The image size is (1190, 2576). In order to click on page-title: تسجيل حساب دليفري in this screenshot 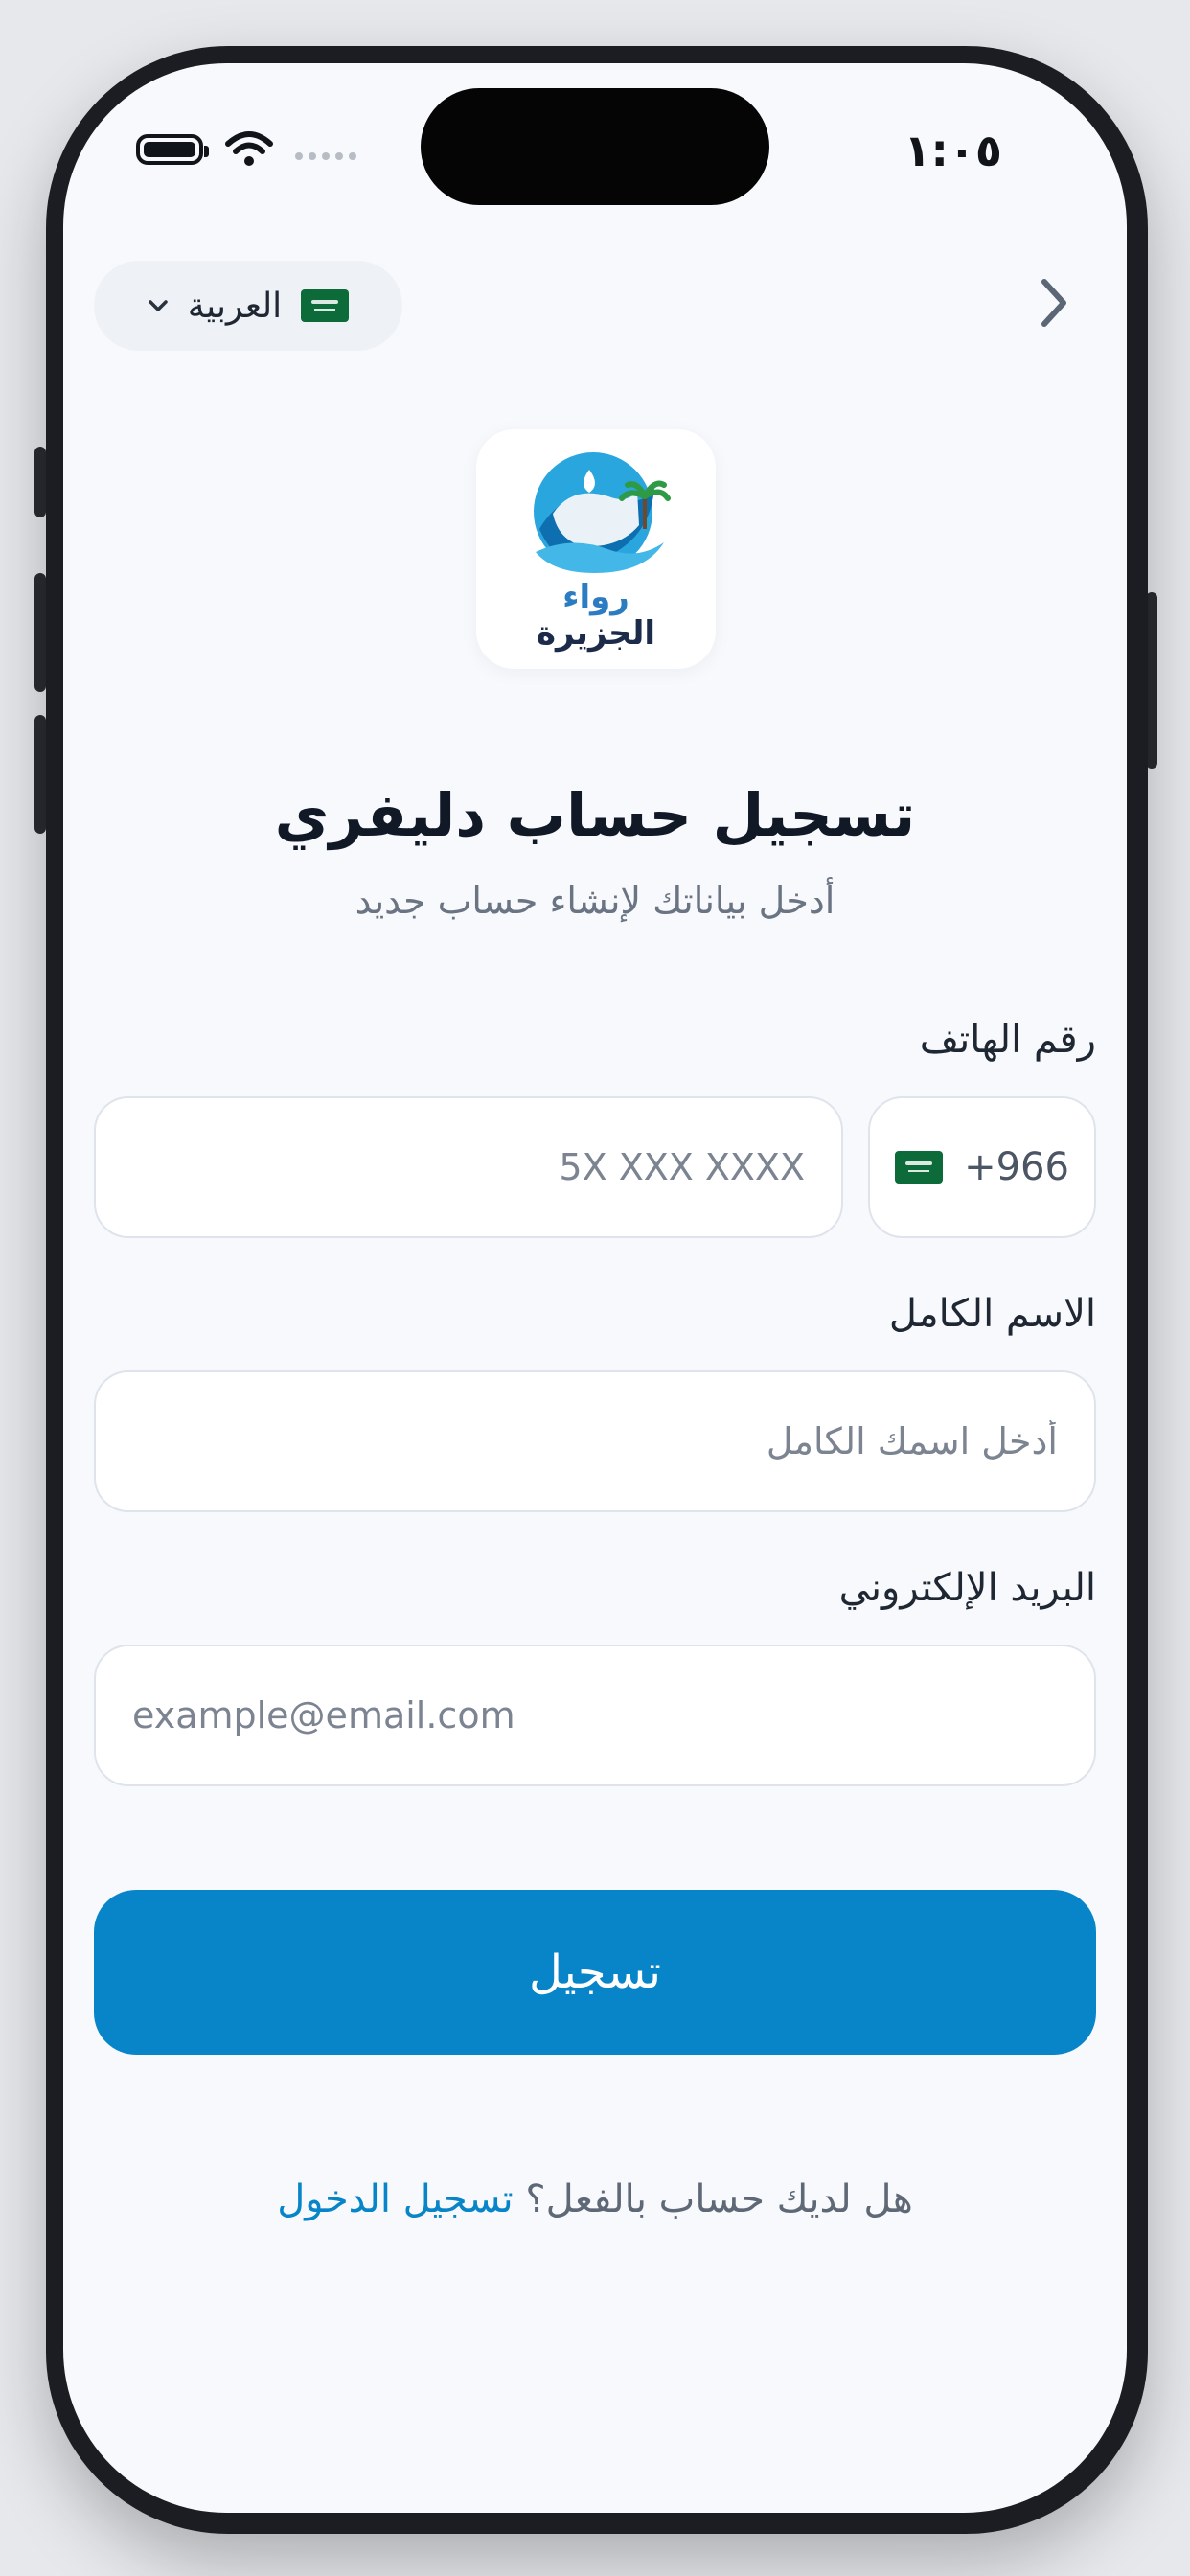, I will do `click(595, 815)`.